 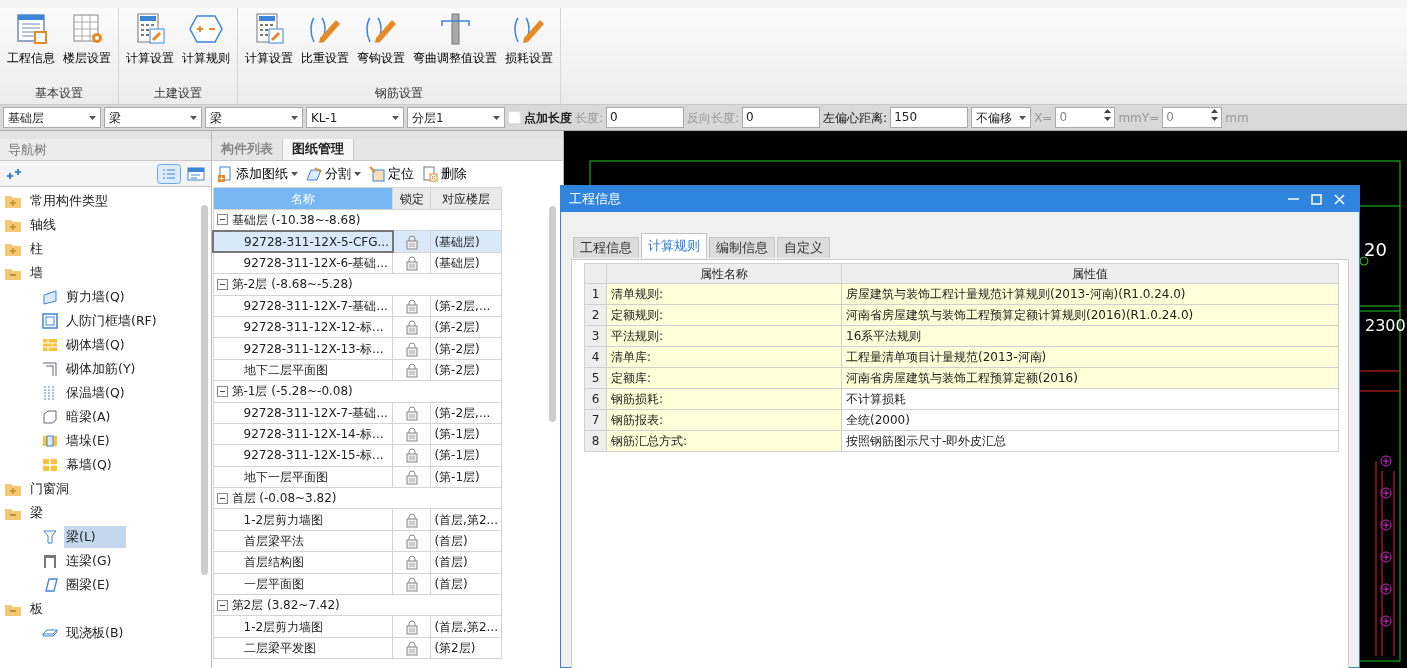 I want to click on field-label: 反向长度:, so click(x=713, y=118).